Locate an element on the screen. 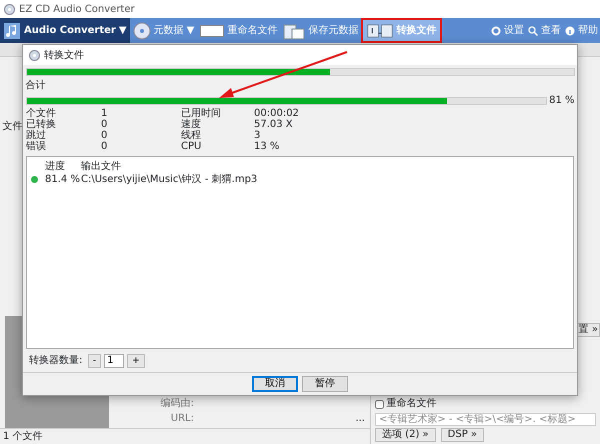 This screenshot has height=444, width=600. stat-label: 个文件 is located at coordinates (41, 113).